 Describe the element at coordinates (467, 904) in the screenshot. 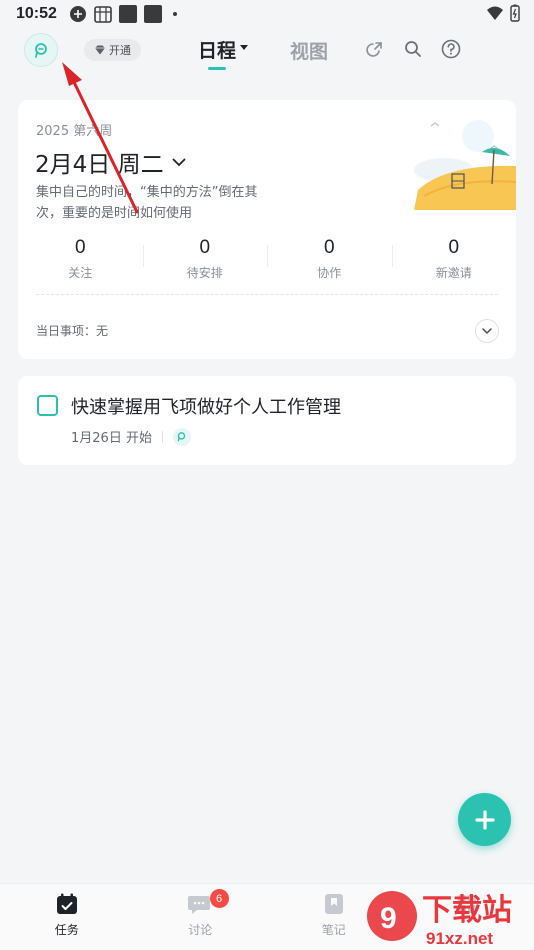

I see `more-icon` at that location.